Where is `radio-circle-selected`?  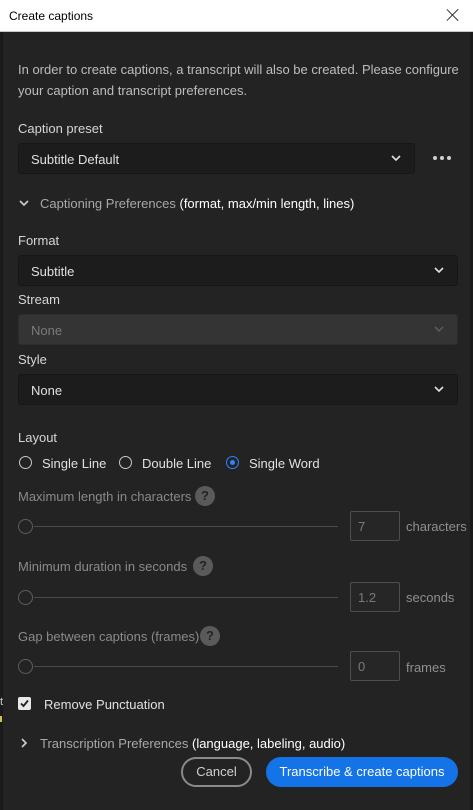 radio-circle-selected is located at coordinates (232, 462).